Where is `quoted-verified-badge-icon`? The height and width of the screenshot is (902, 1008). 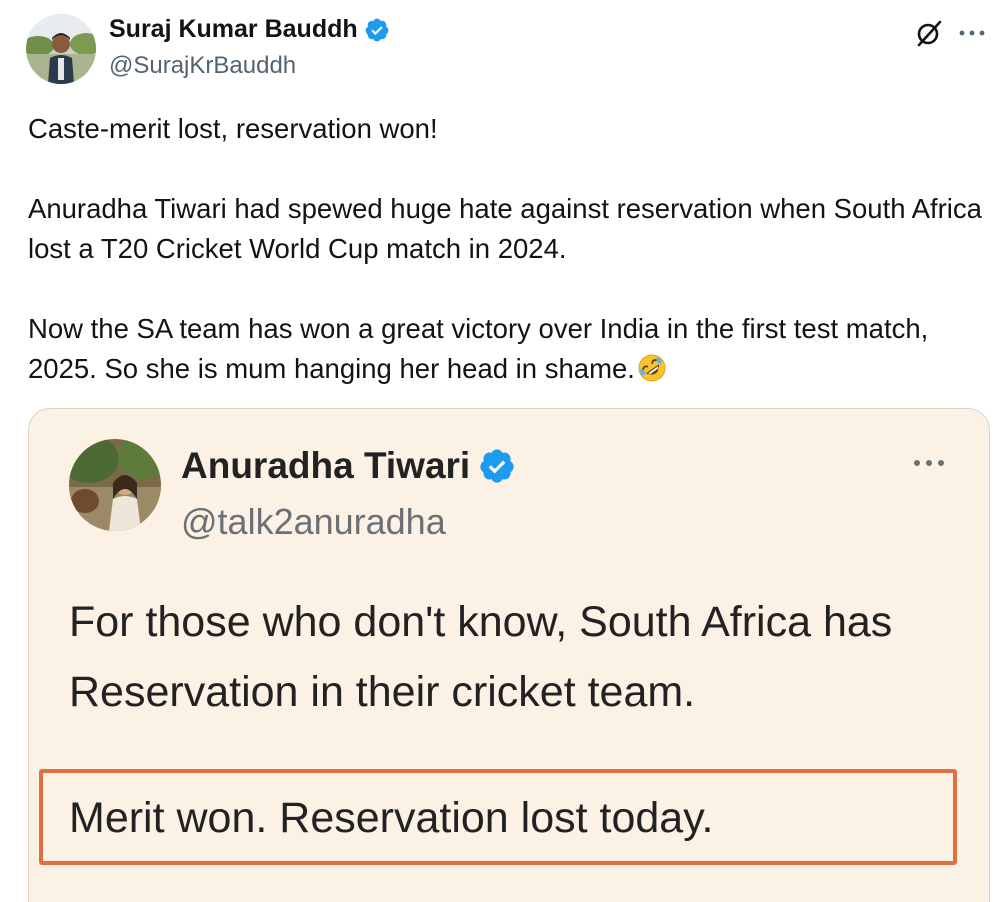
quoted-verified-badge-icon is located at coordinates (497, 466).